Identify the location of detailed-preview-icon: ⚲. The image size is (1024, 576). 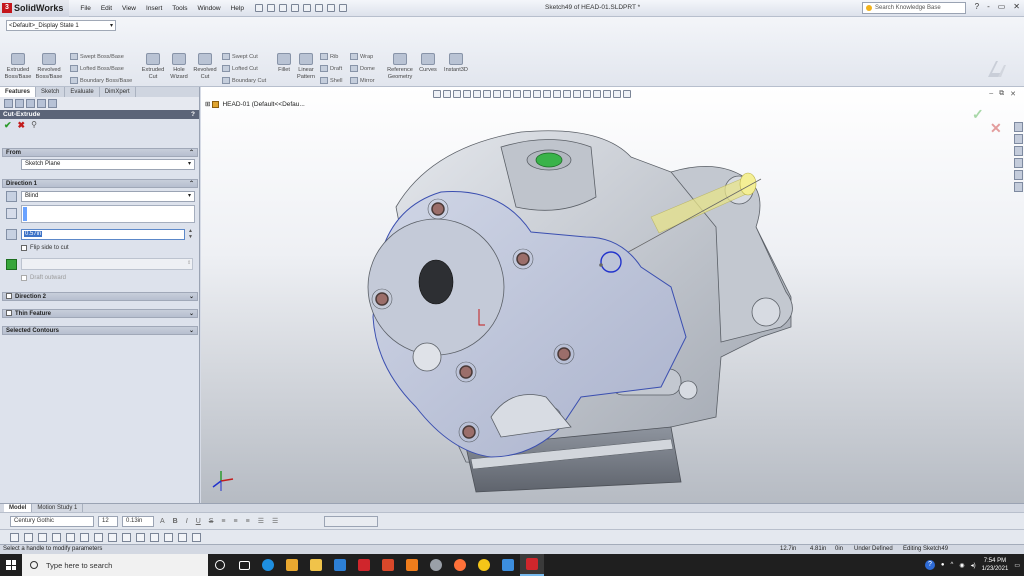
(34, 125).